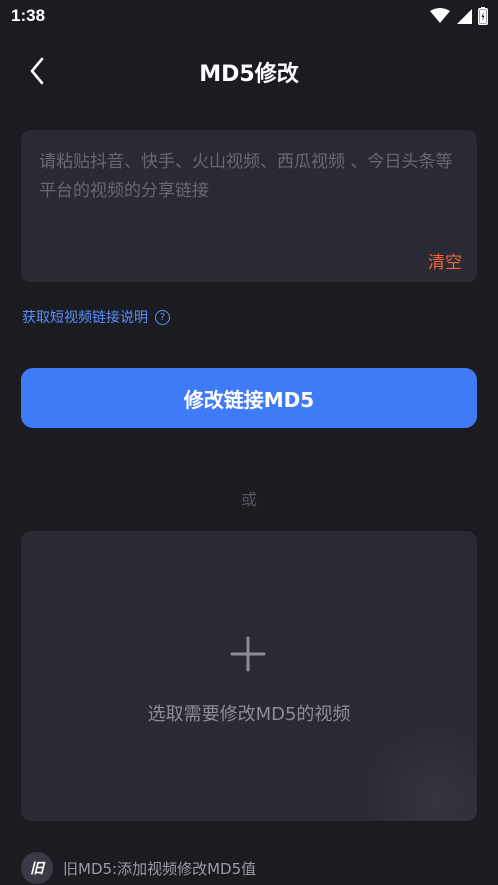  What do you see at coordinates (249, 398) in the screenshot?
I see `modify-link-md5-button: 修改链接MD5` at bounding box center [249, 398].